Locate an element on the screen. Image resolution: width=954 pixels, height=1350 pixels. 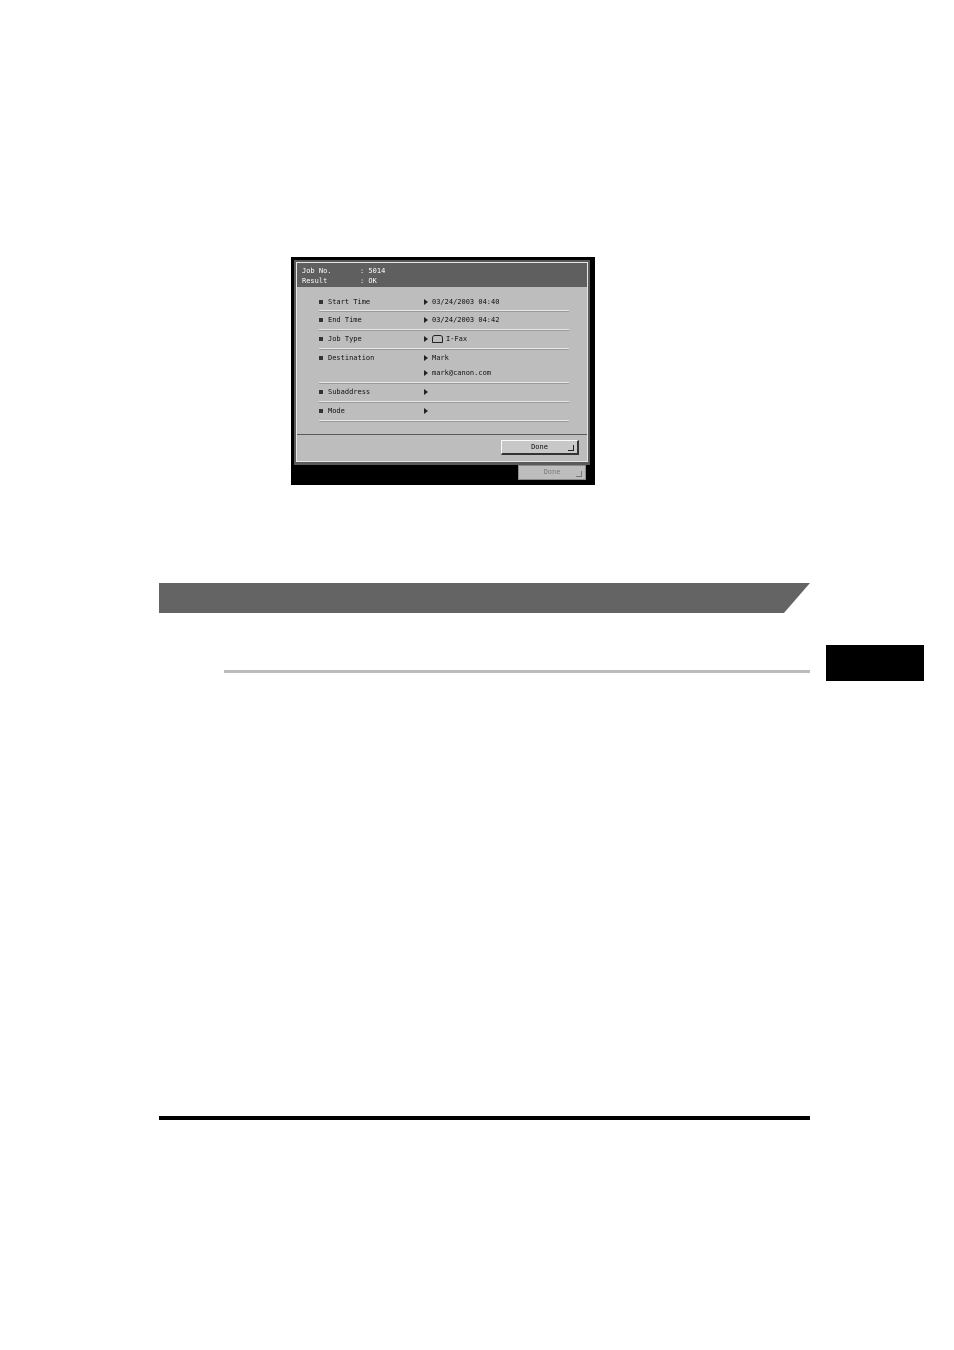
destination-address-wrap: mark@canon.com is located at coordinates (457, 373).